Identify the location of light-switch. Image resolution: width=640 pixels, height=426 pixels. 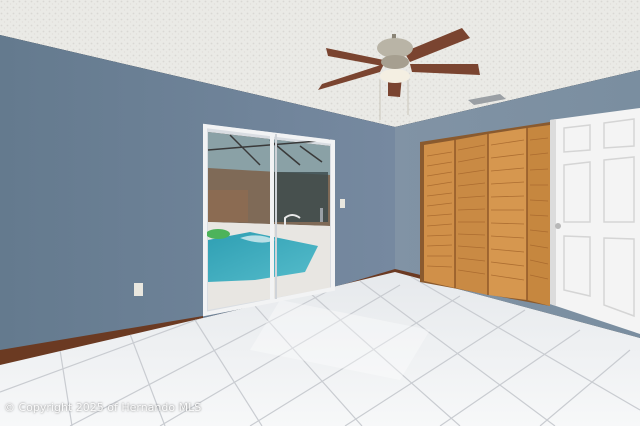
(342, 203).